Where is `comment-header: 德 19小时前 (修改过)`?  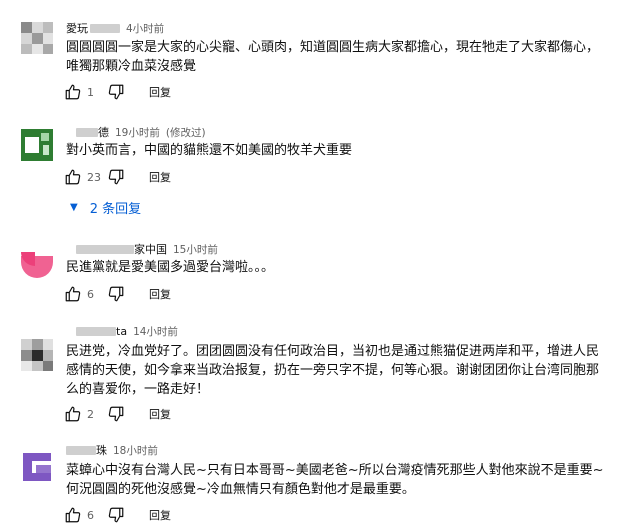 comment-header: 德 19小时前 (修改过) is located at coordinates (136, 132).